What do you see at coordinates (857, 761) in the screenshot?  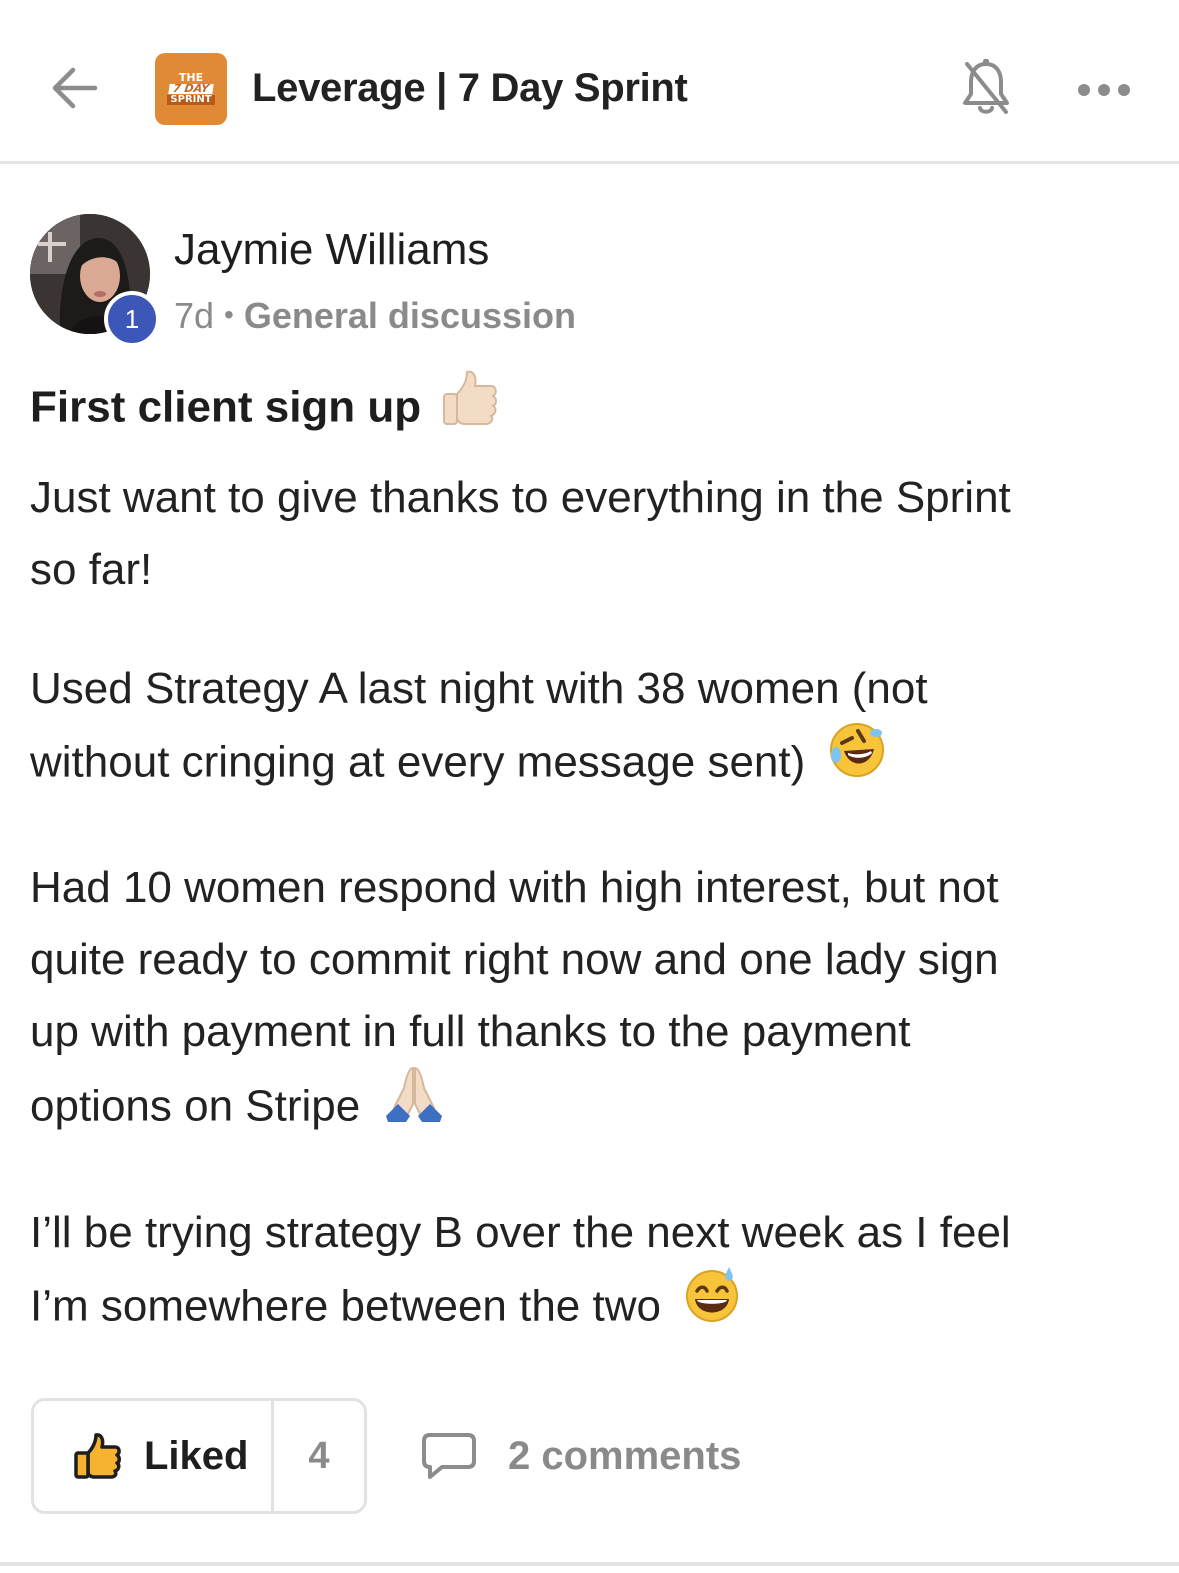 I see `rofl-emoji-icon` at bounding box center [857, 761].